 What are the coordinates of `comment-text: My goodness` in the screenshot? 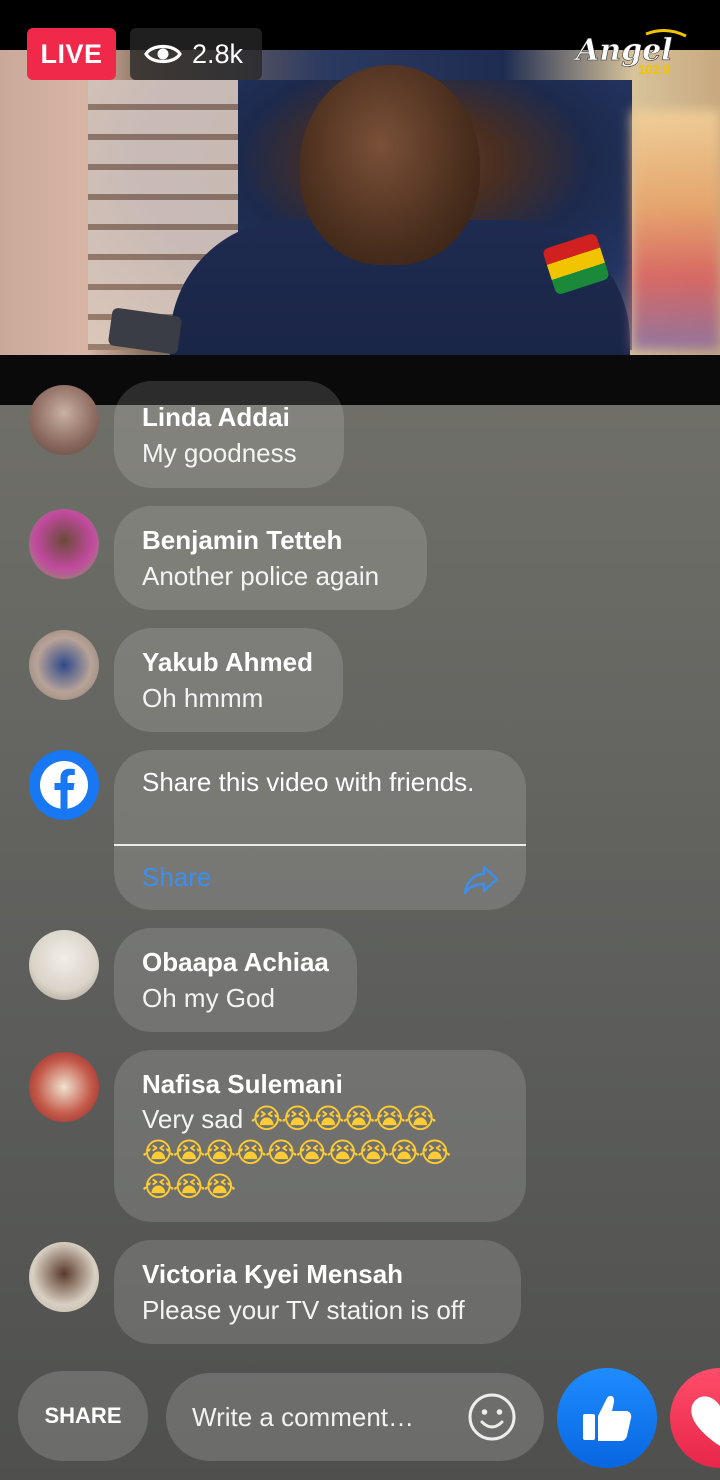 It's located at (219, 453).